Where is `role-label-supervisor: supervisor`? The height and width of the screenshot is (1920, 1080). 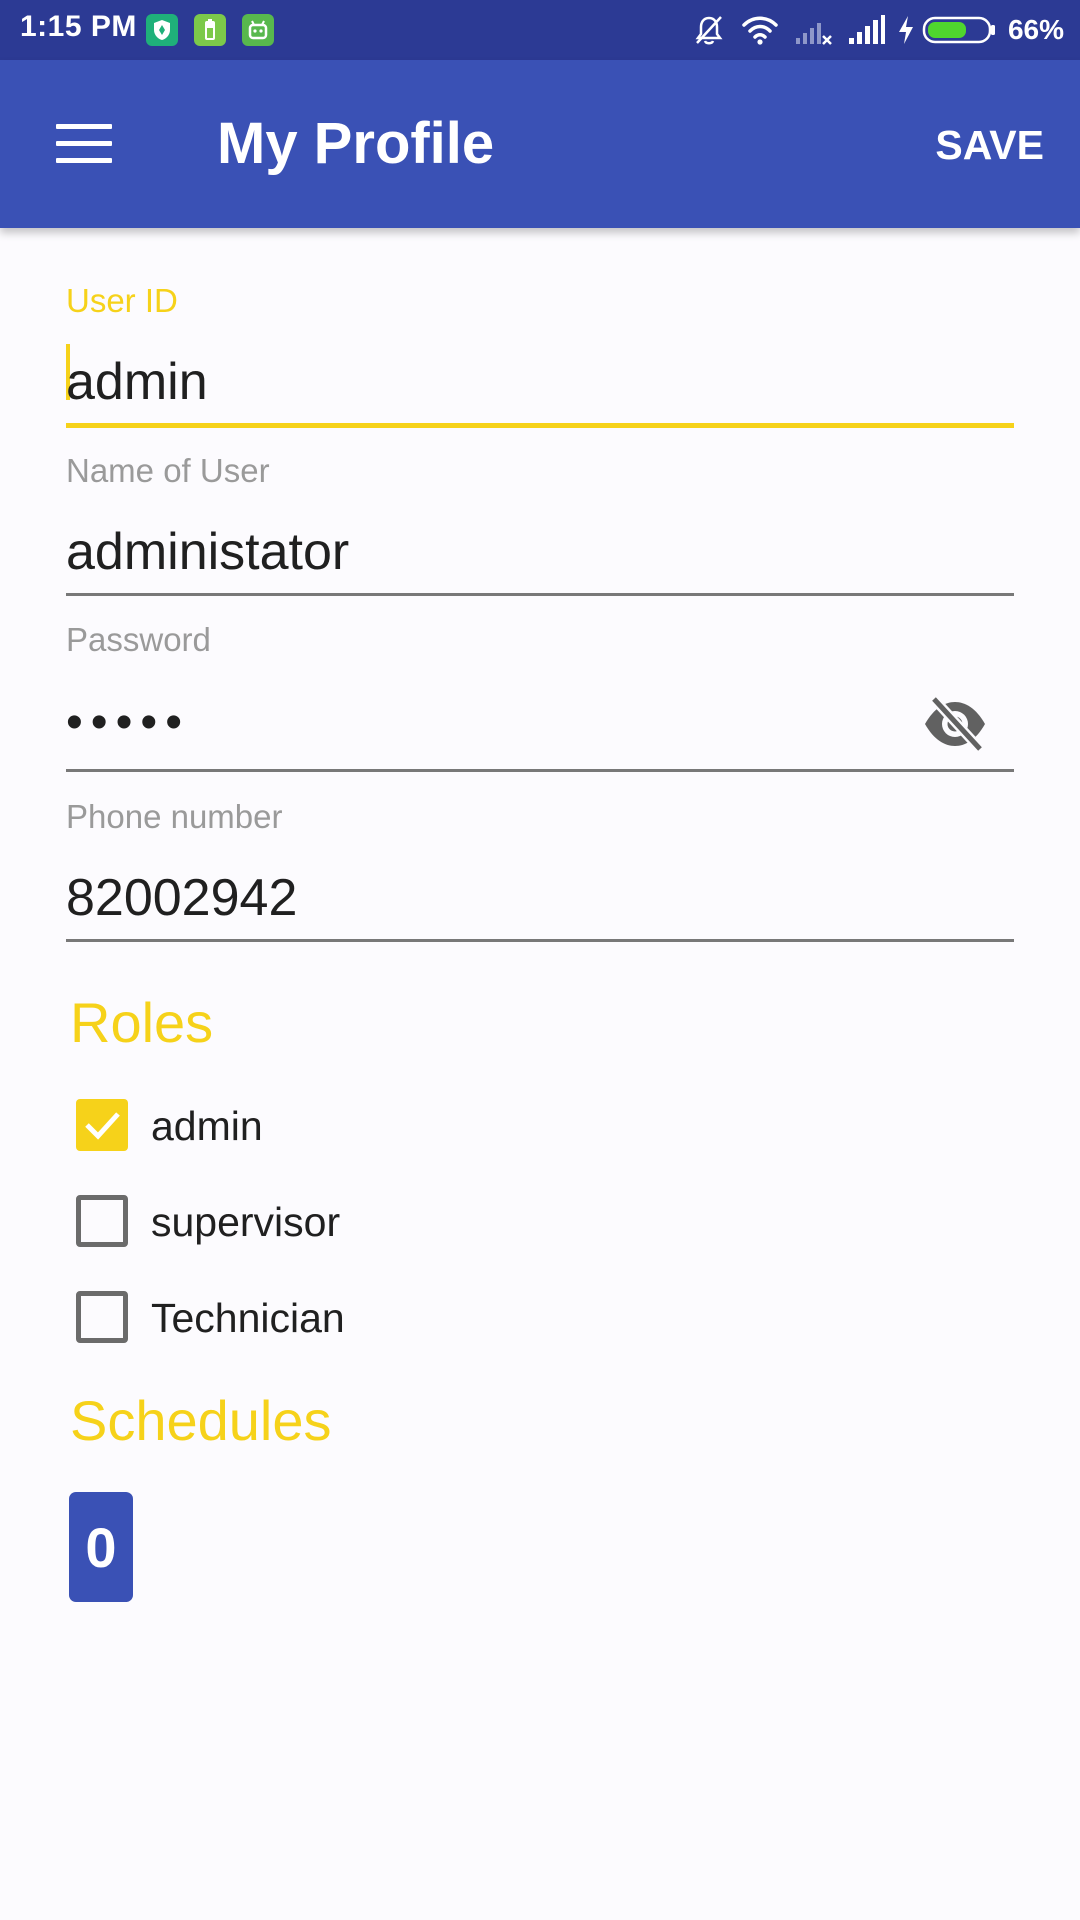 role-label-supervisor: supervisor is located at coordinates (246, 1222).